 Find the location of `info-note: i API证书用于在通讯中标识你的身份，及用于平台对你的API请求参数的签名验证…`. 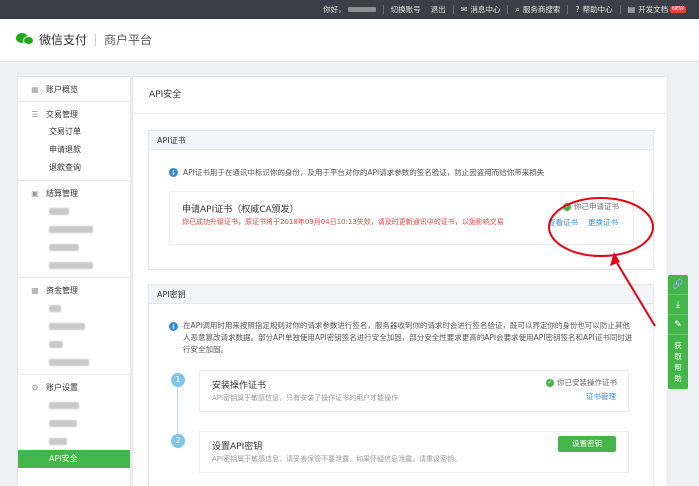

info-note: i API证书用于在通讯中标识你的身份，及用于平台对你的API请求参数的签名验证… is located at coordinates (356, 172).